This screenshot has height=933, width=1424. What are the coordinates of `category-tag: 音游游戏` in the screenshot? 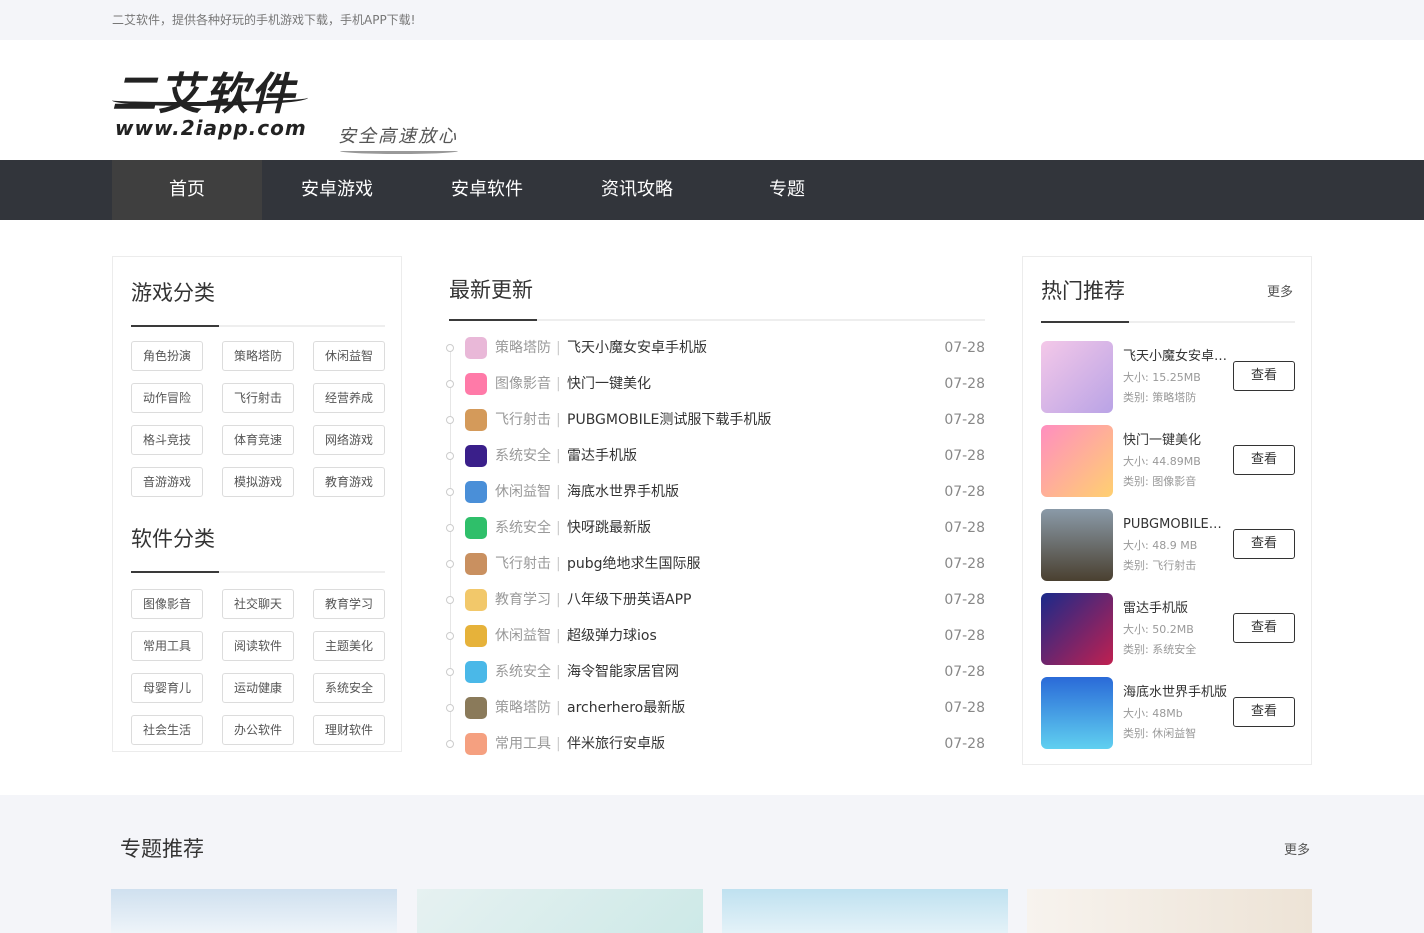 It's located at (167, 482).